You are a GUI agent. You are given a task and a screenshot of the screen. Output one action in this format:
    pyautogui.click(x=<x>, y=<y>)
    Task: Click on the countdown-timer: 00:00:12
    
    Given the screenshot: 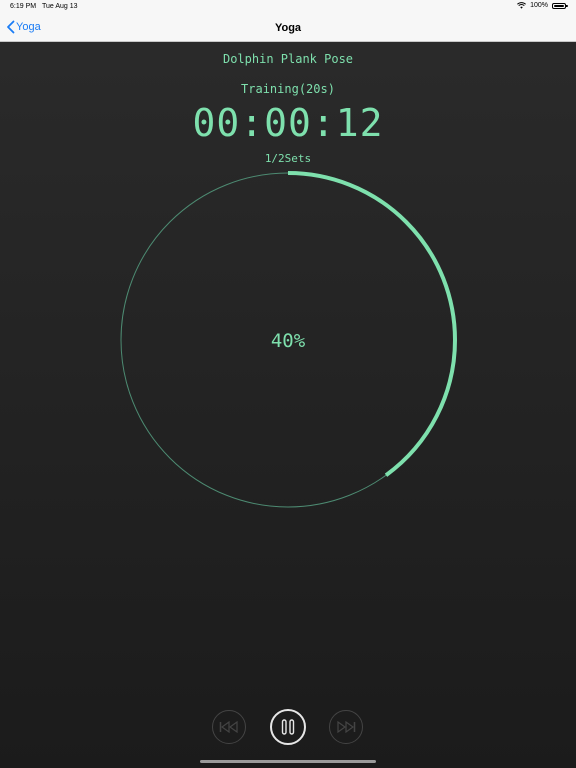 What is the action you would take?
    pyautogui.click(x=288, y=123)
    